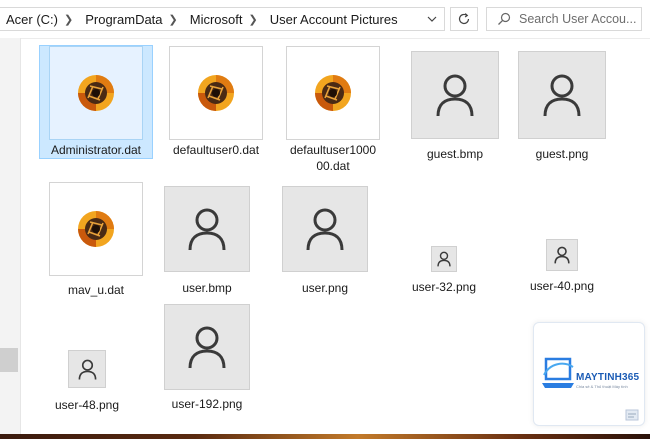  What do you see at coordinates (325, 436) in the screenshot?
I see `desktop-background` at bounding box center [325, 436].